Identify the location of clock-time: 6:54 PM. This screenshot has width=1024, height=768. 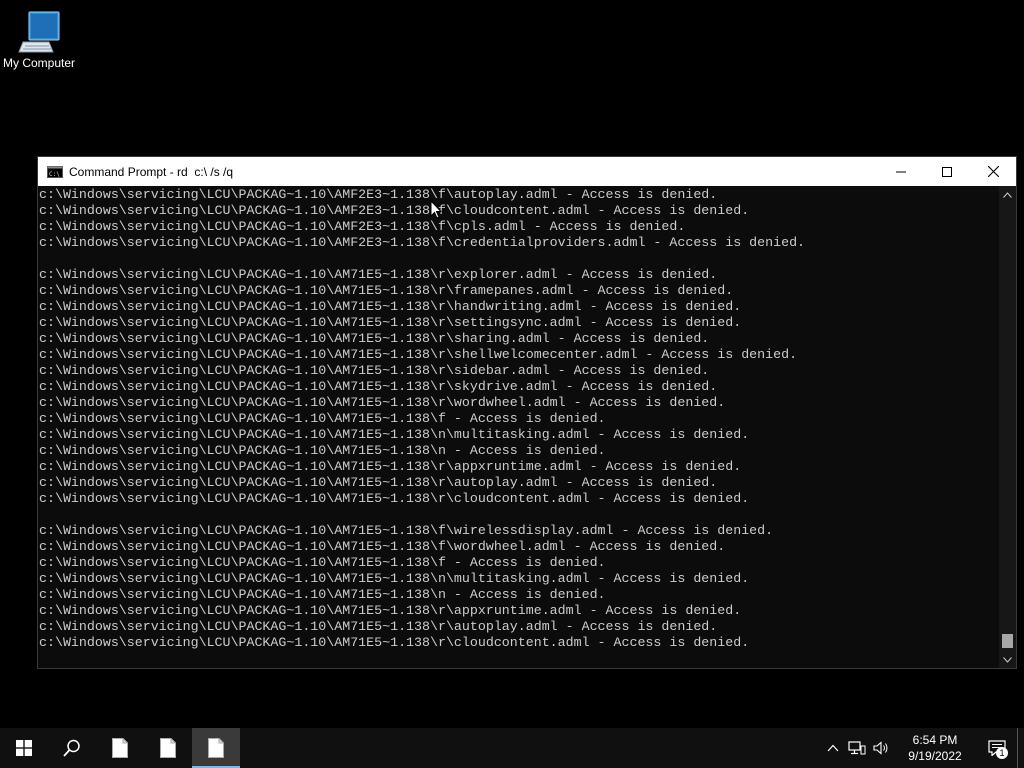
(935, 740).